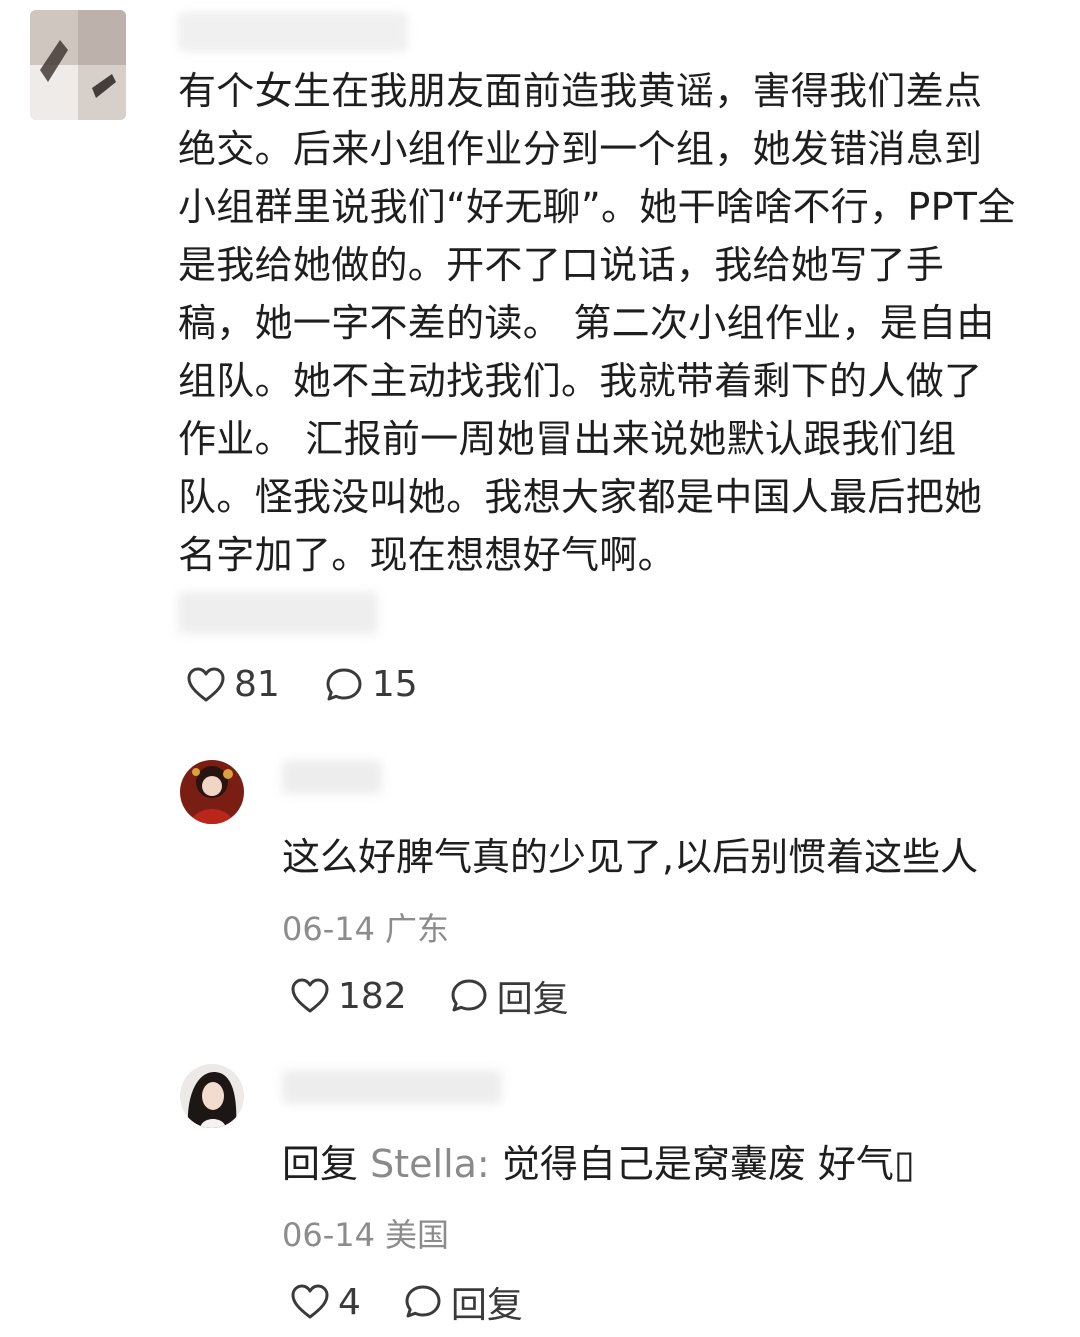 The width and height of the screenshot is (1080, 1337). I want to click on reply-actions: 182 回复, so click(429, 996).